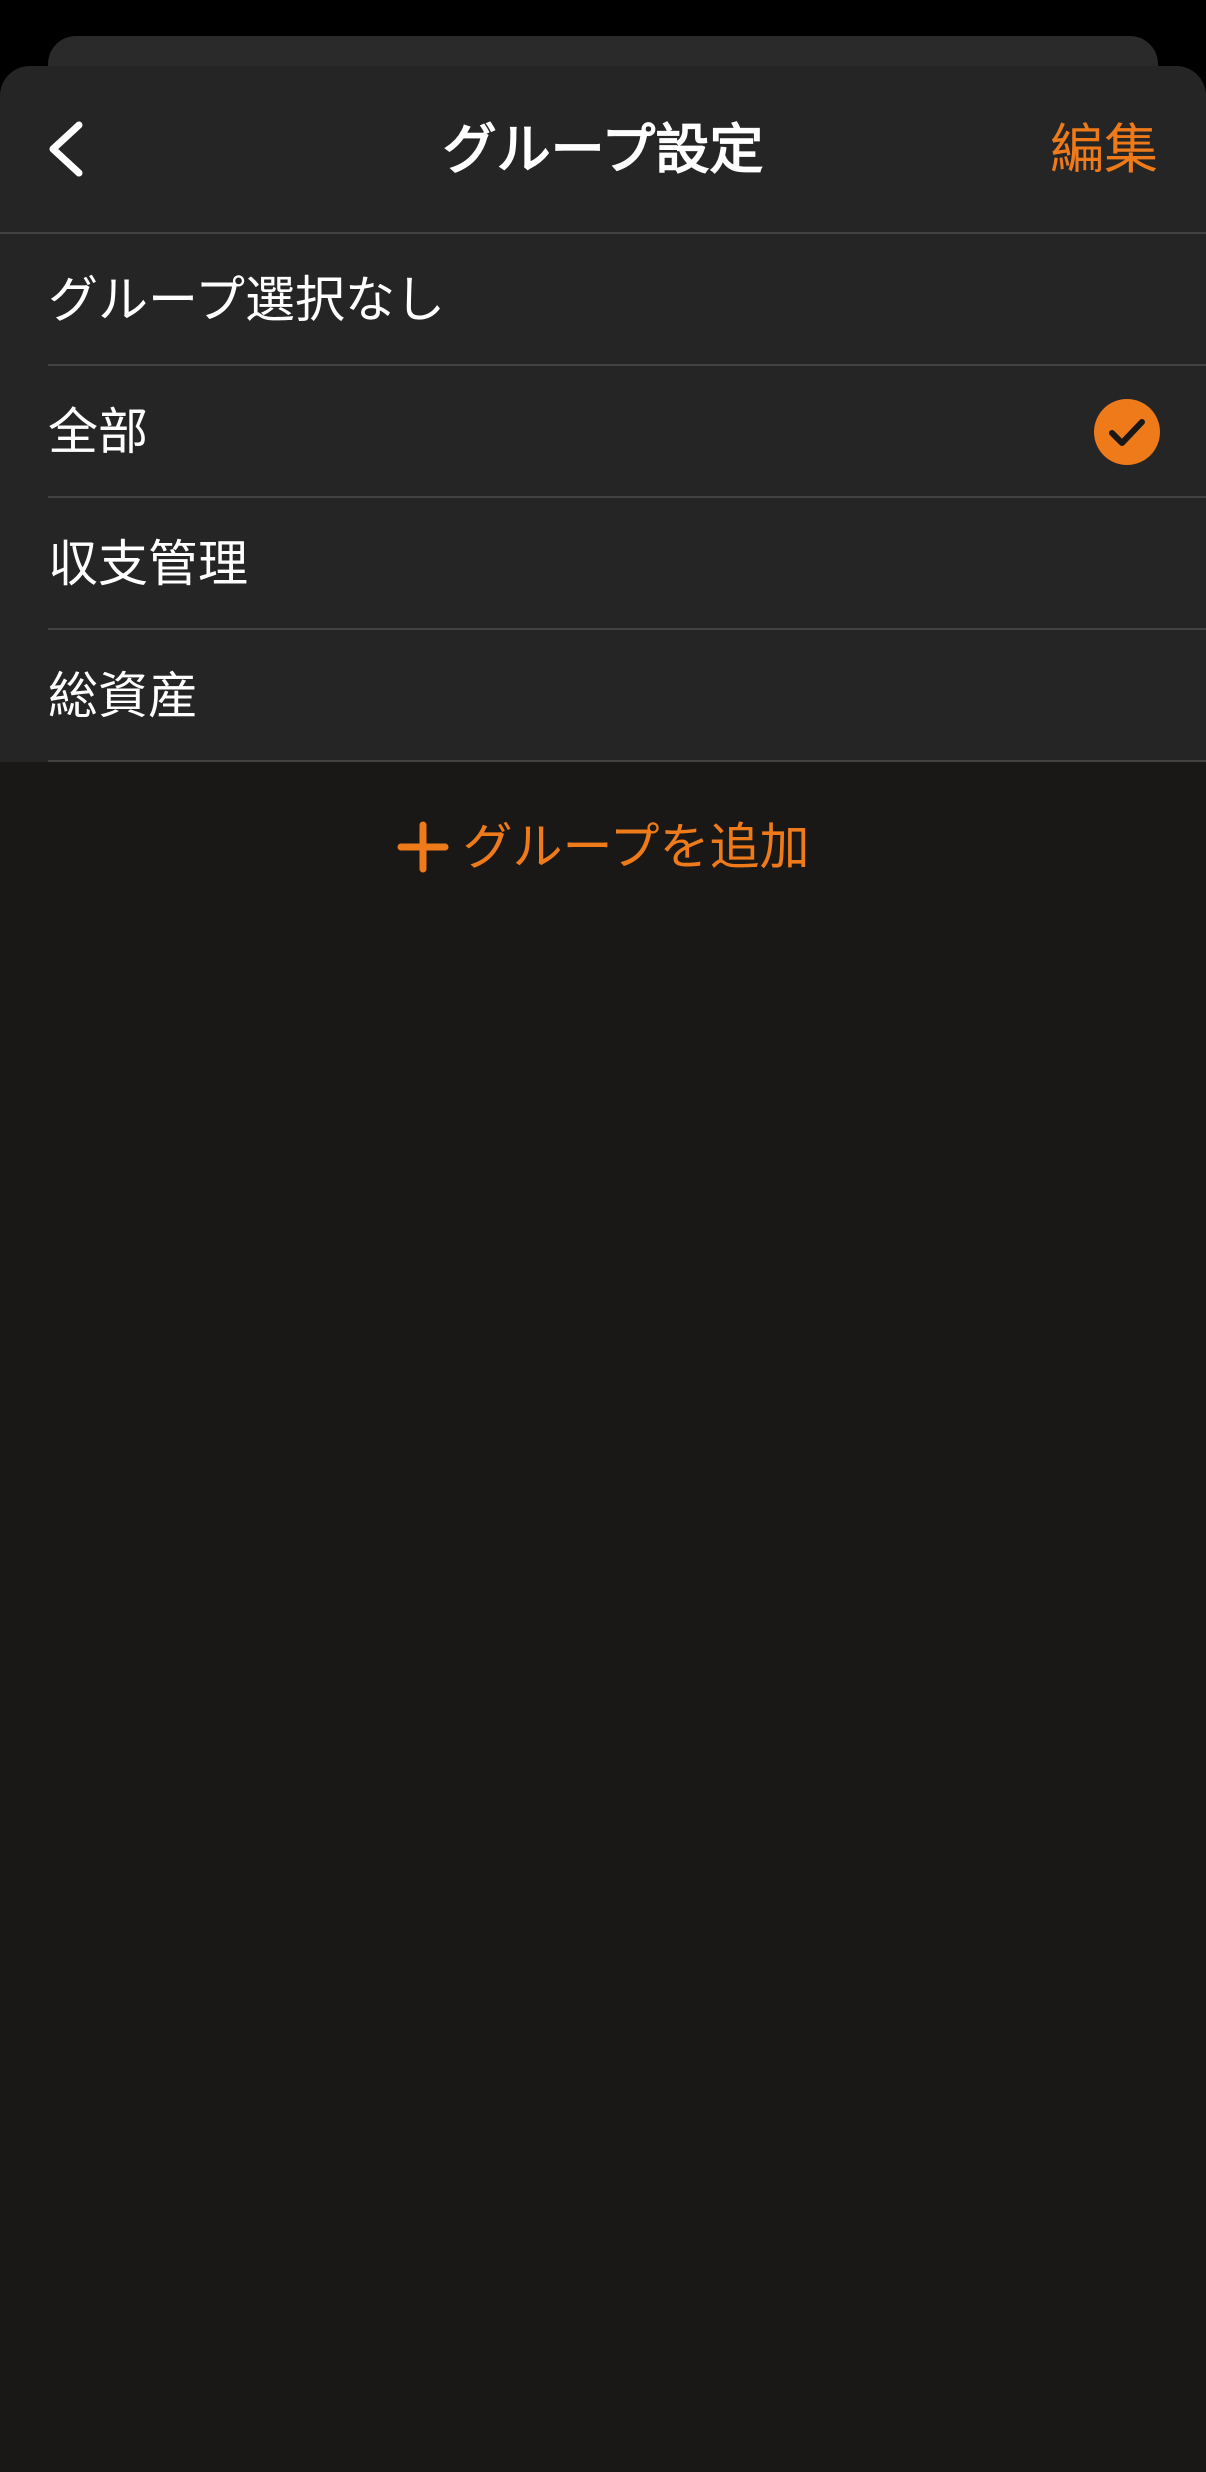 This screenshot has height=2472, width=1206. What do you see at coordinates (1127, 432) in the screenshot?
I see `checkmark-circle-icon` at bounding box center [1127, 432].